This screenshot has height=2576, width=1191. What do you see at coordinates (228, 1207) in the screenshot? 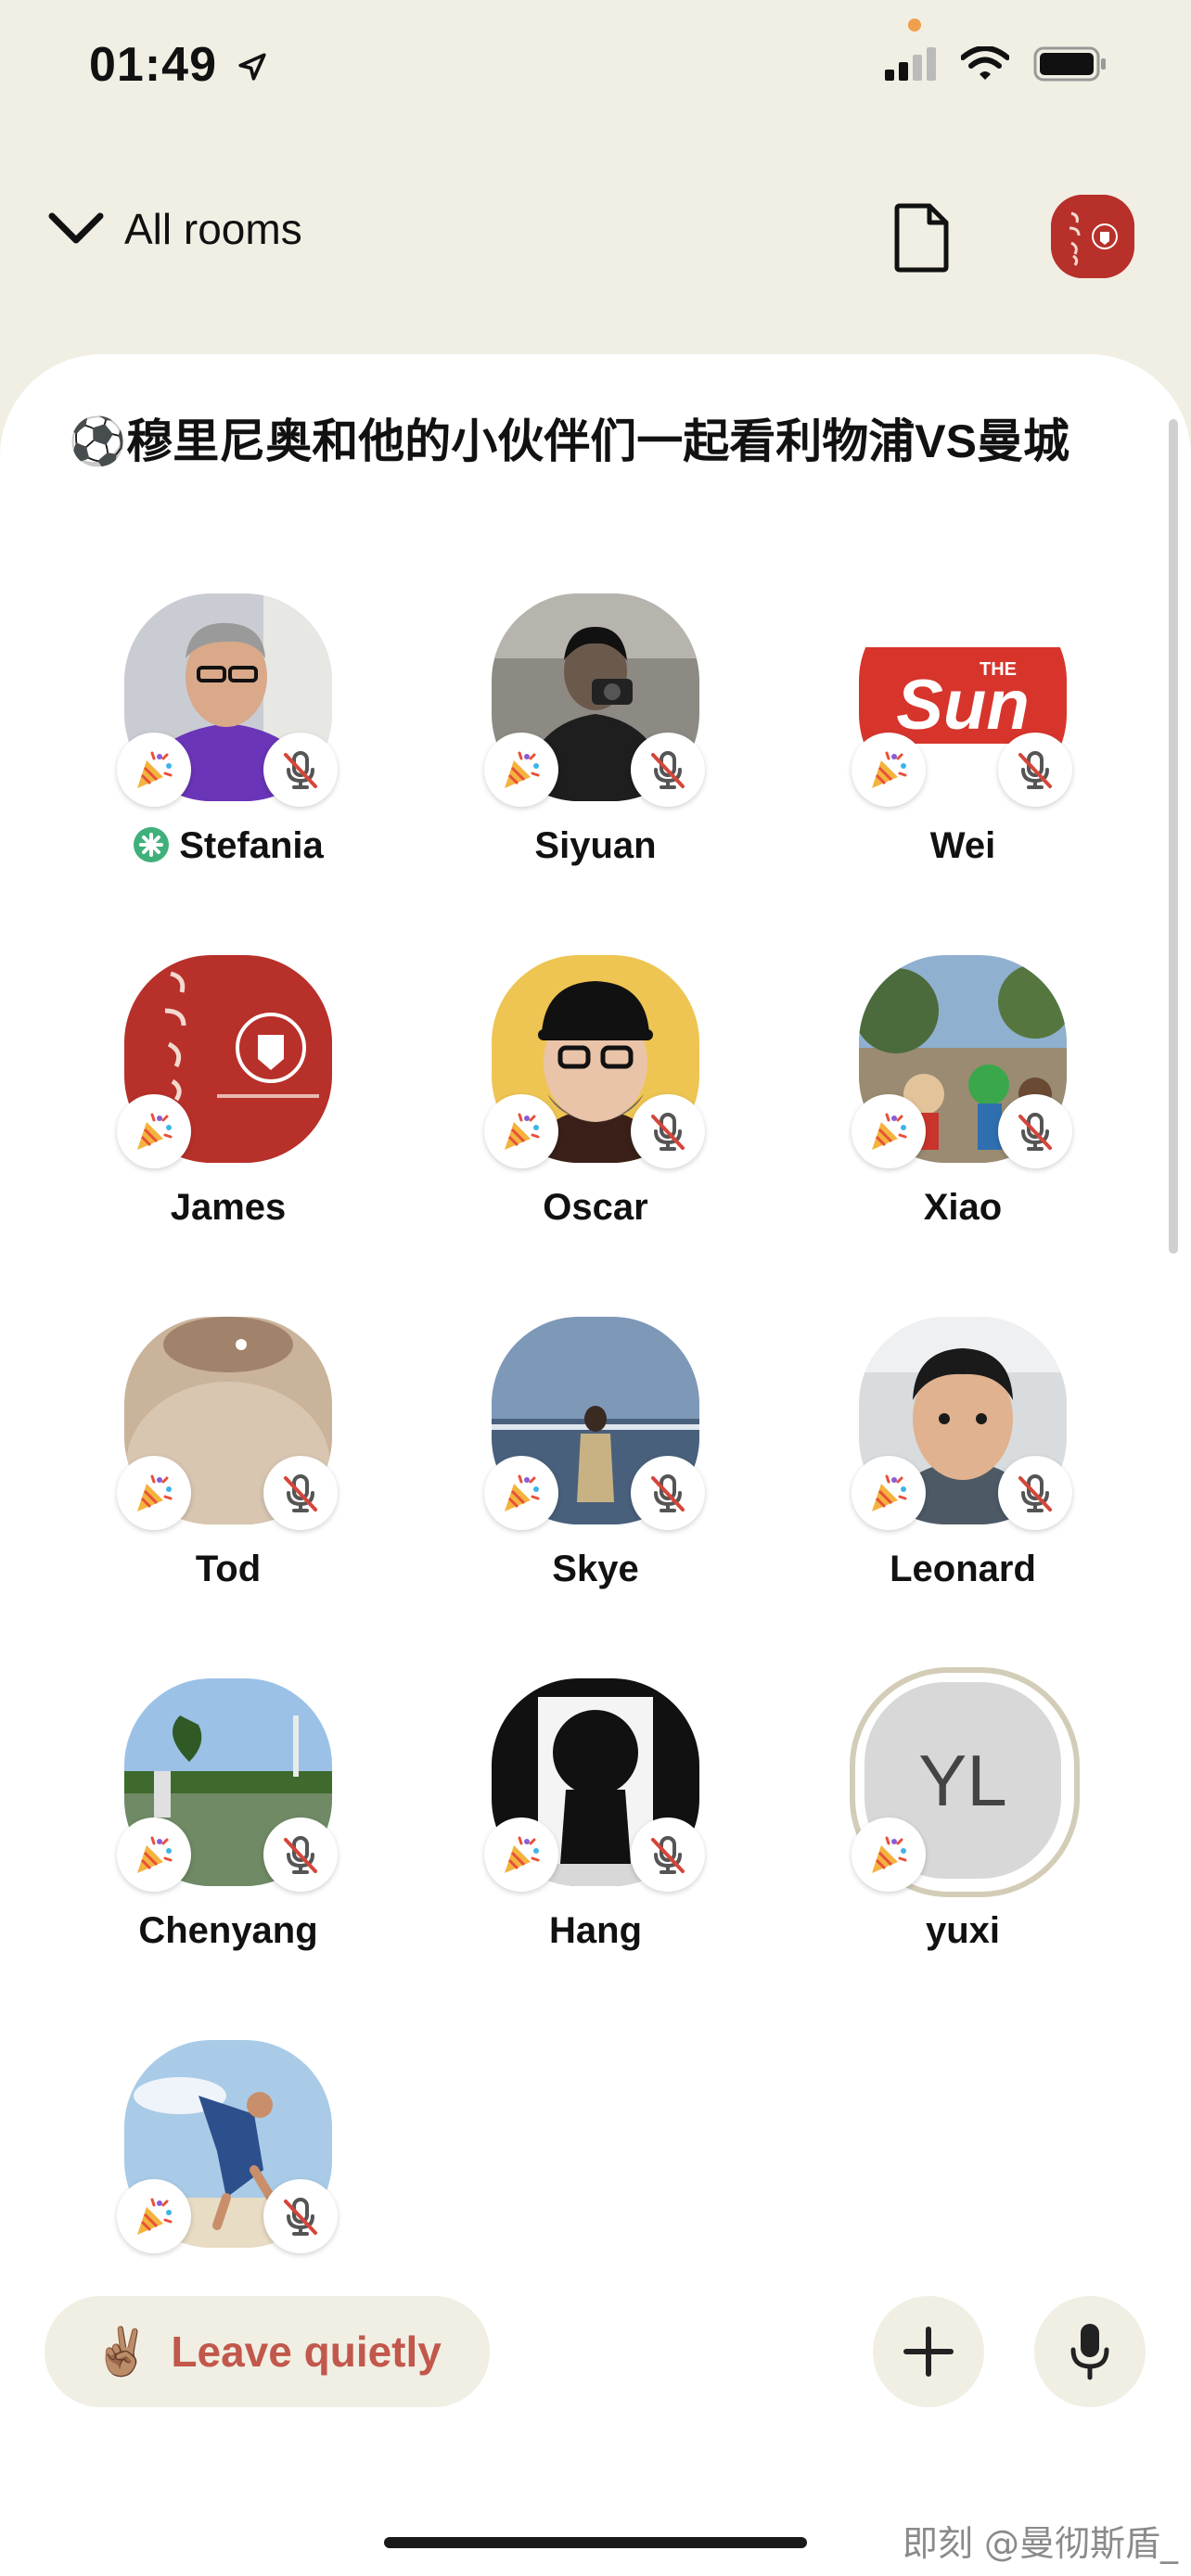
I see `member-name: James` at bounding box center [228, 1207].